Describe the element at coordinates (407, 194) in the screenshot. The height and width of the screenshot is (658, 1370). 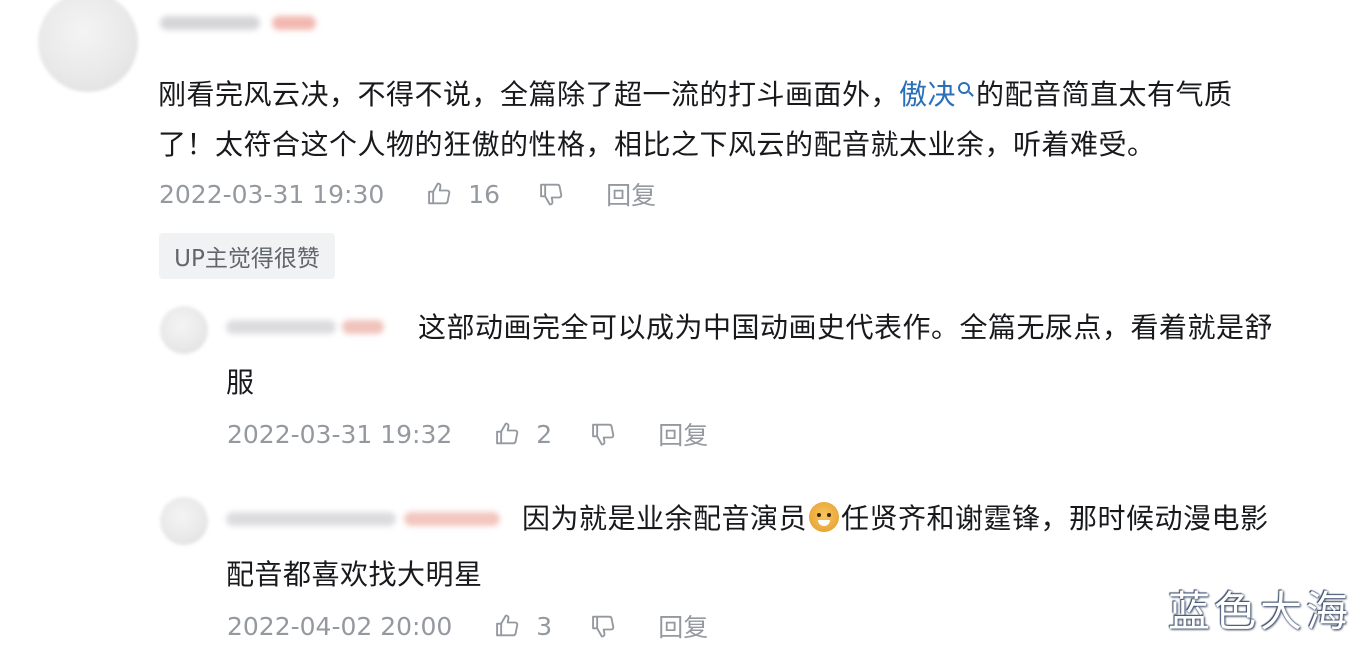
I see `comment-meta: 2022-03-31 19:30 16 回复` at that location.